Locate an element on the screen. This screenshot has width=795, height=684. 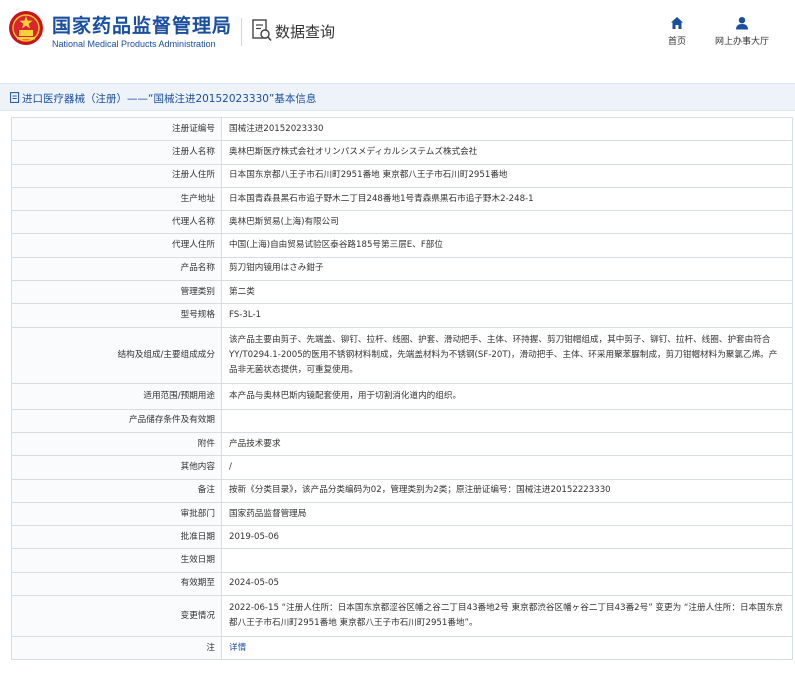
field-value: 日本国东京都八王子市石川町2951番地 東京都八王子市石川町2951番地 is located at coordinates (507, 175).